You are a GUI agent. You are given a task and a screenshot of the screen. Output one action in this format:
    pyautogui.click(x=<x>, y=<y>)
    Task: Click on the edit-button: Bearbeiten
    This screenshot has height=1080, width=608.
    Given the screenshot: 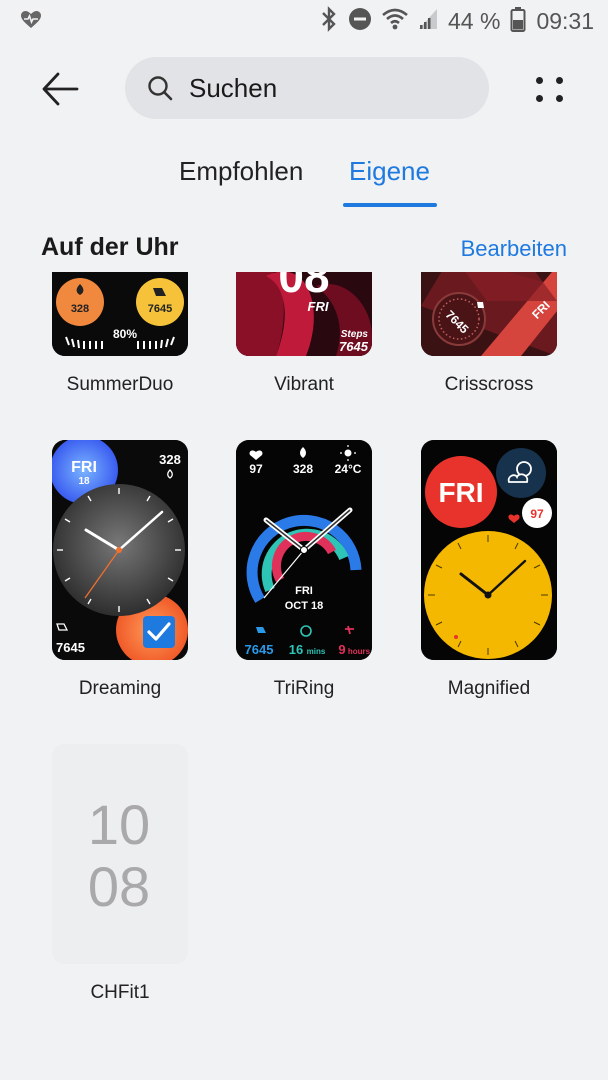 What is the action you would take?
    pyautogui.click(x=514, y=249)
    